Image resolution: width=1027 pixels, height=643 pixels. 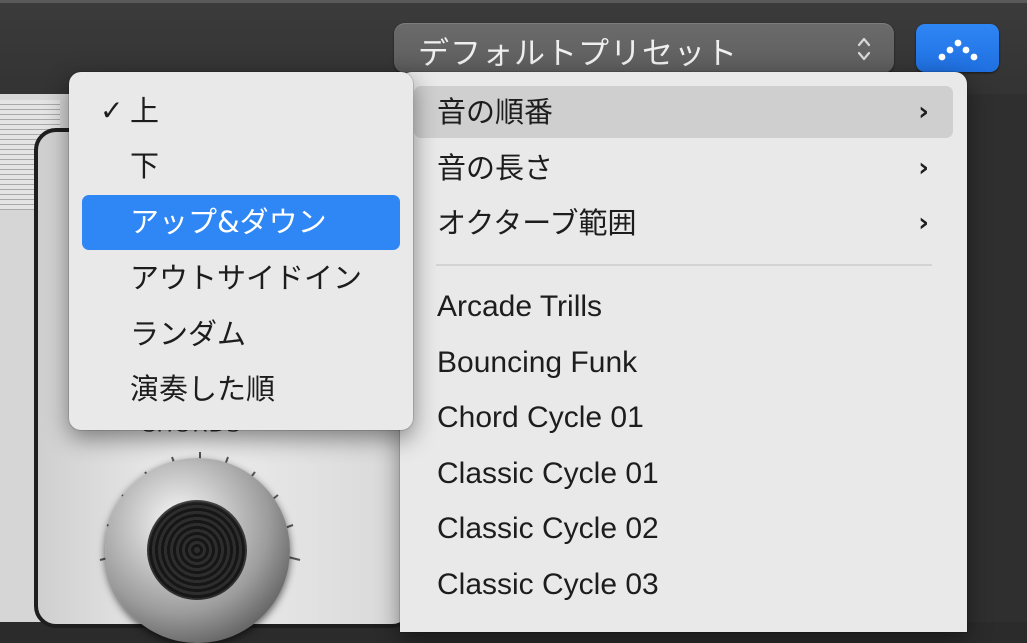 I want to click on arpeggiator-button, so click(x=957, y=48).